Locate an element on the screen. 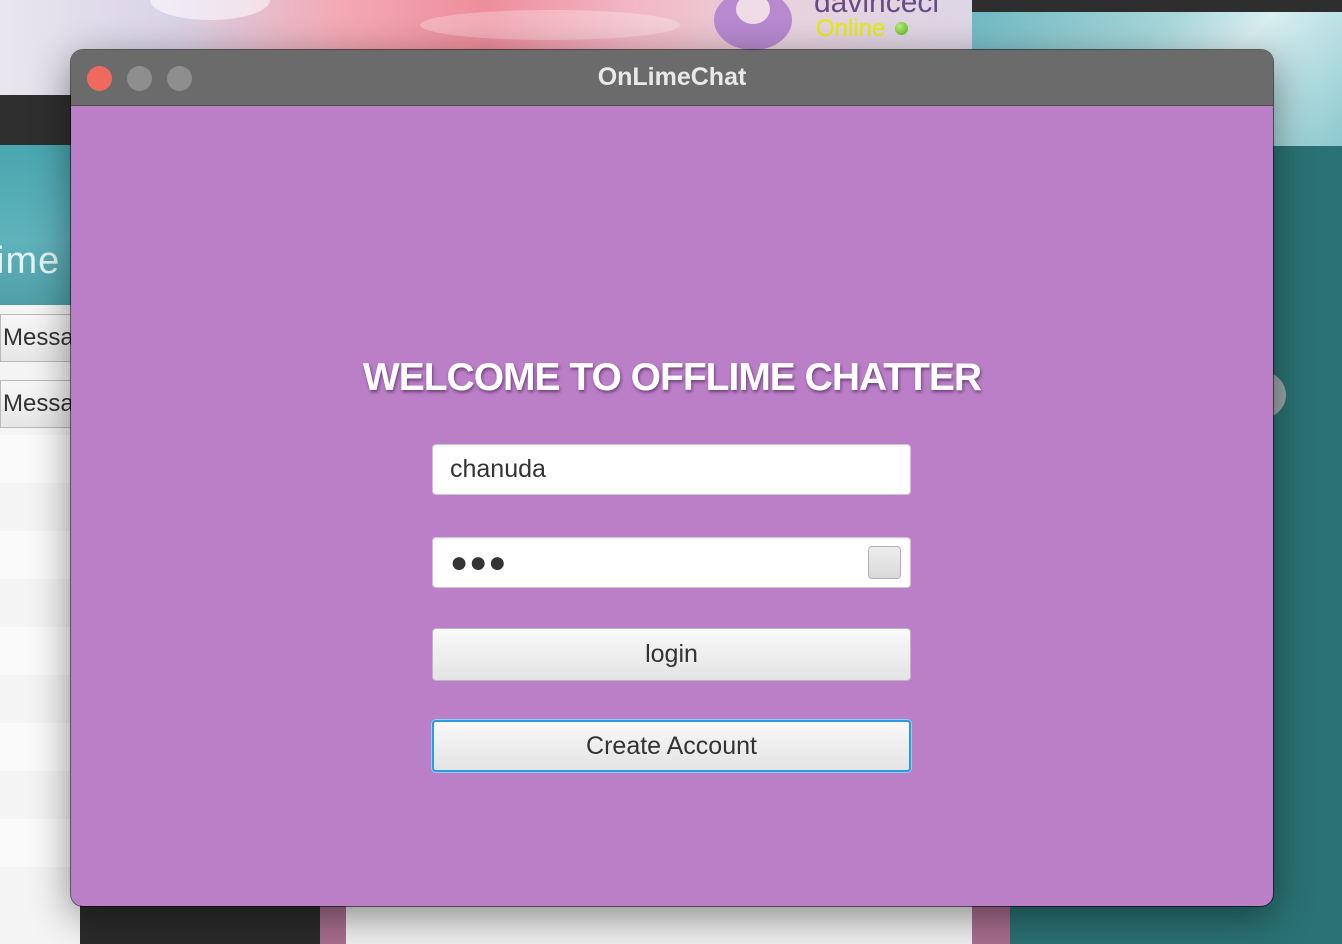 The width and height of the screenshot is (1342, 944). username-value: chanuda is located at coordinates (498, 469).